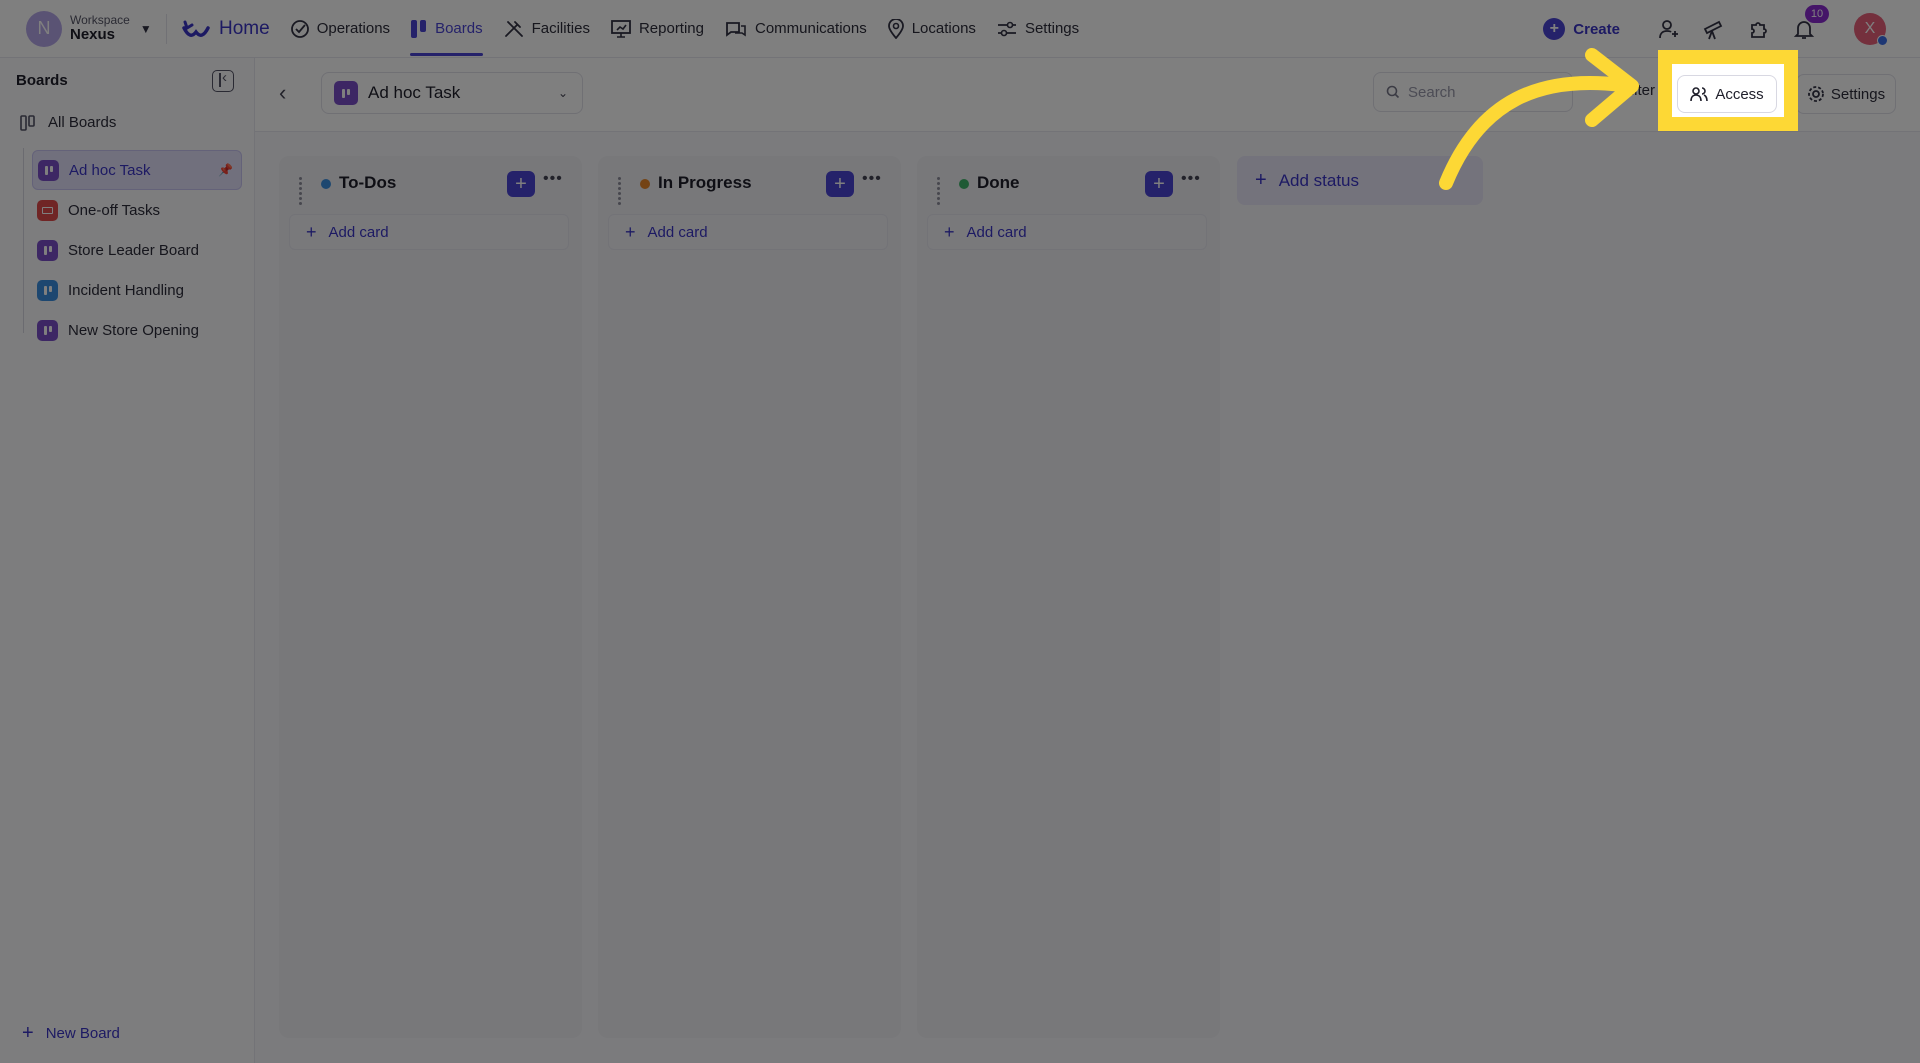  What do you see at coordinates (459, 28) in the screenshot?
I see `nav-boards-label: Boards` at bounding box center [459, 28].